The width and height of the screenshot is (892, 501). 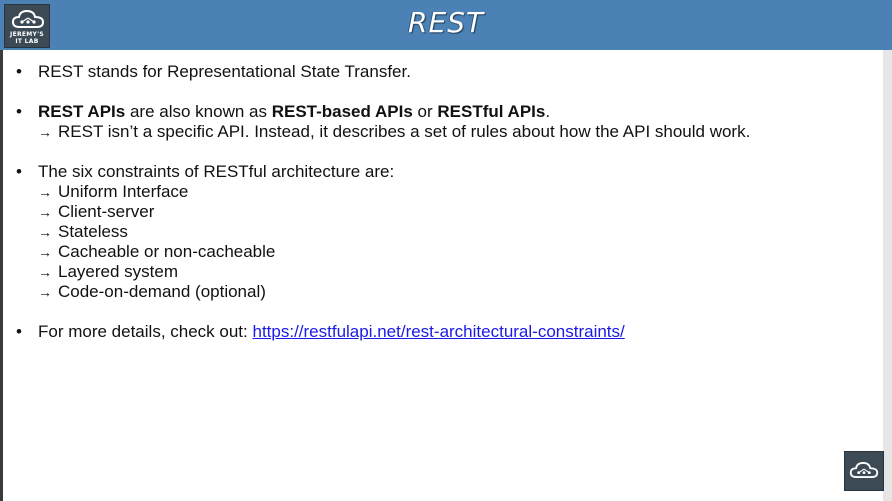 I want to click on term-rest-apis: REST APIs, so click(x=82, y=111).